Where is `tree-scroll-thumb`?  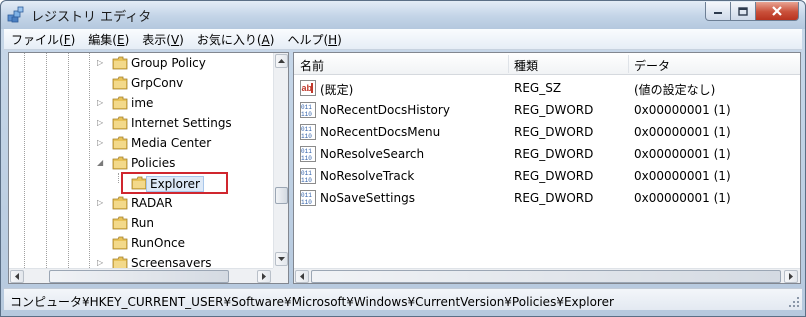
tree-scroll-thumb is located at coordinates (281, 195).